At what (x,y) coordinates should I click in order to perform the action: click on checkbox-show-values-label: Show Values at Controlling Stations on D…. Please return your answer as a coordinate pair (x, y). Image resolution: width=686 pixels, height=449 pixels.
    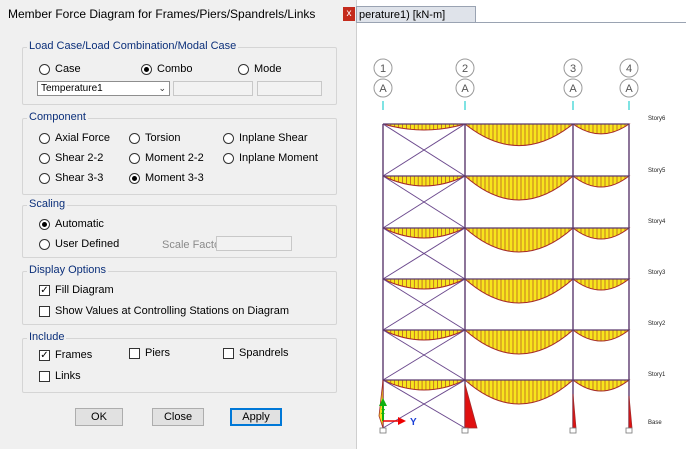
    Looking at the image, I should click on (172, 311).